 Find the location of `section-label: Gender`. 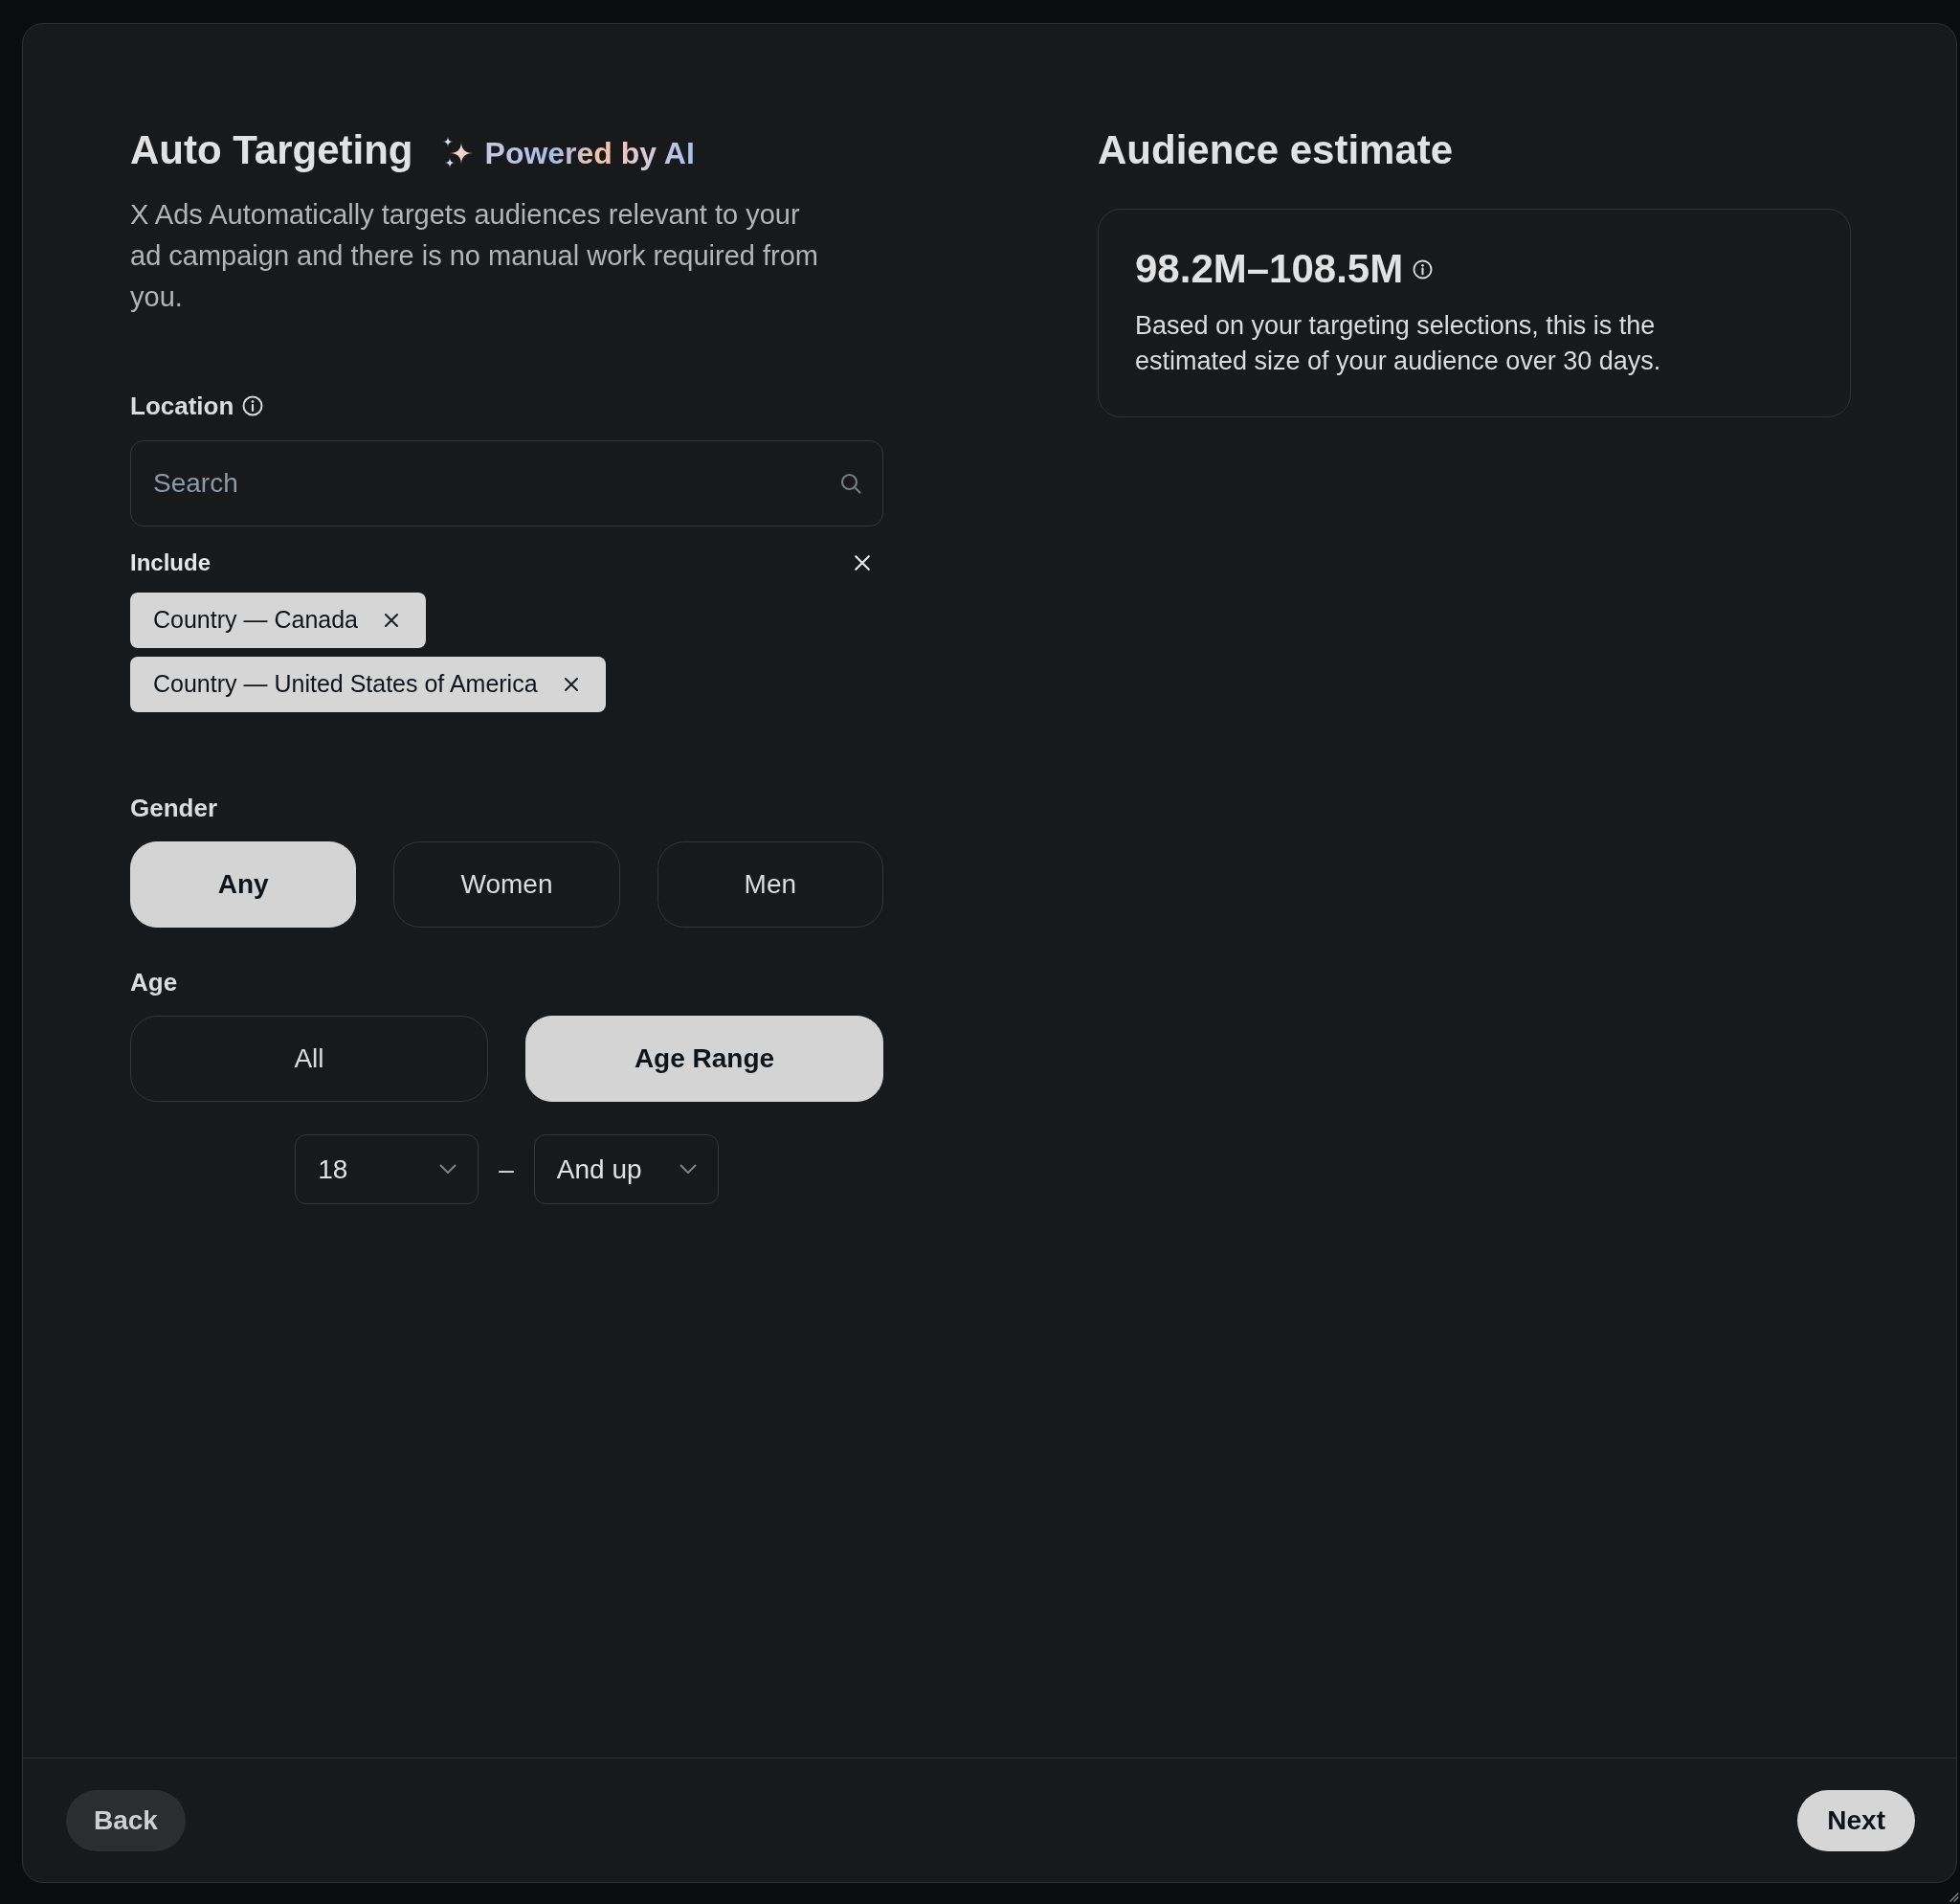

section-label: Gender is located at coordinates (174, 808).